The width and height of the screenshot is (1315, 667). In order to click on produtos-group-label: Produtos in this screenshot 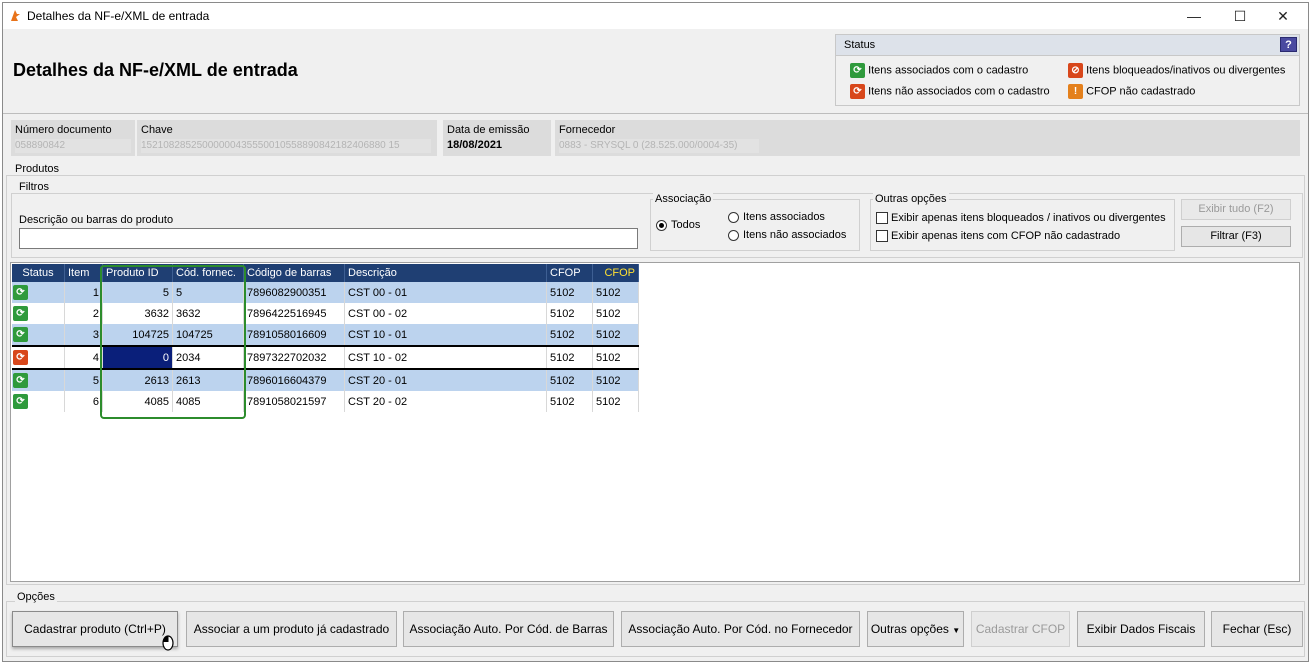, I will do `click(37, 169)`.